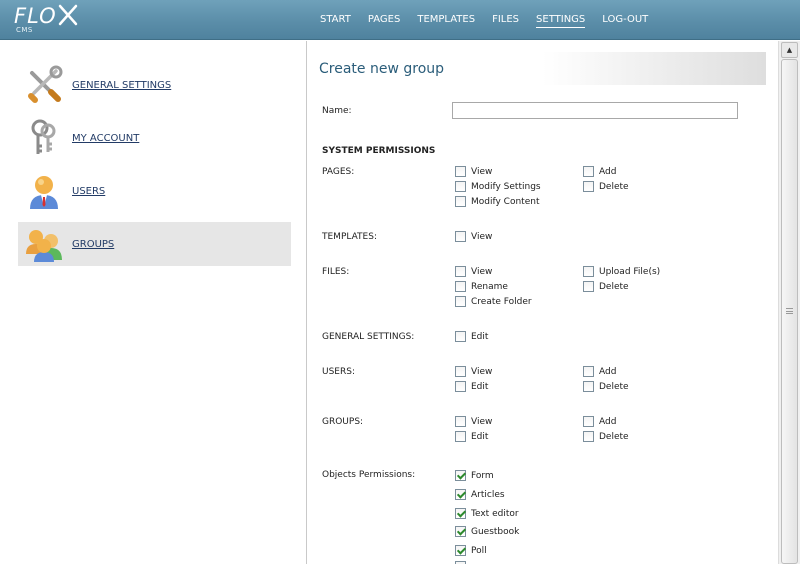 The image size is (800, 564). I want to click on pages-add-checkbox: Add, so click(599, 171).